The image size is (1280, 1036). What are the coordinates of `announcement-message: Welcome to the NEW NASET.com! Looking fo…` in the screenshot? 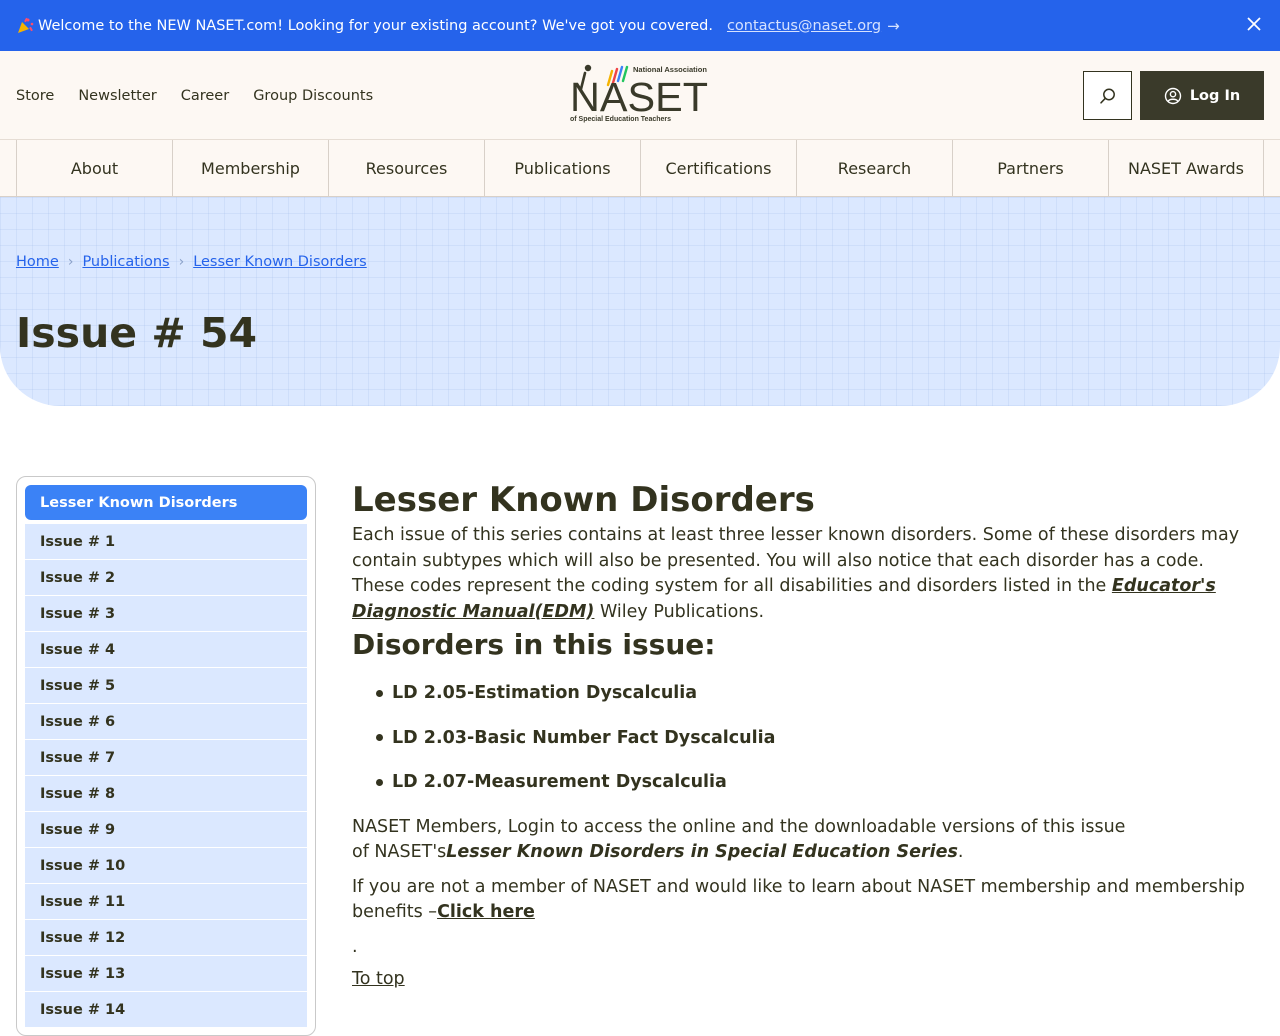 It's located at (375, 25).